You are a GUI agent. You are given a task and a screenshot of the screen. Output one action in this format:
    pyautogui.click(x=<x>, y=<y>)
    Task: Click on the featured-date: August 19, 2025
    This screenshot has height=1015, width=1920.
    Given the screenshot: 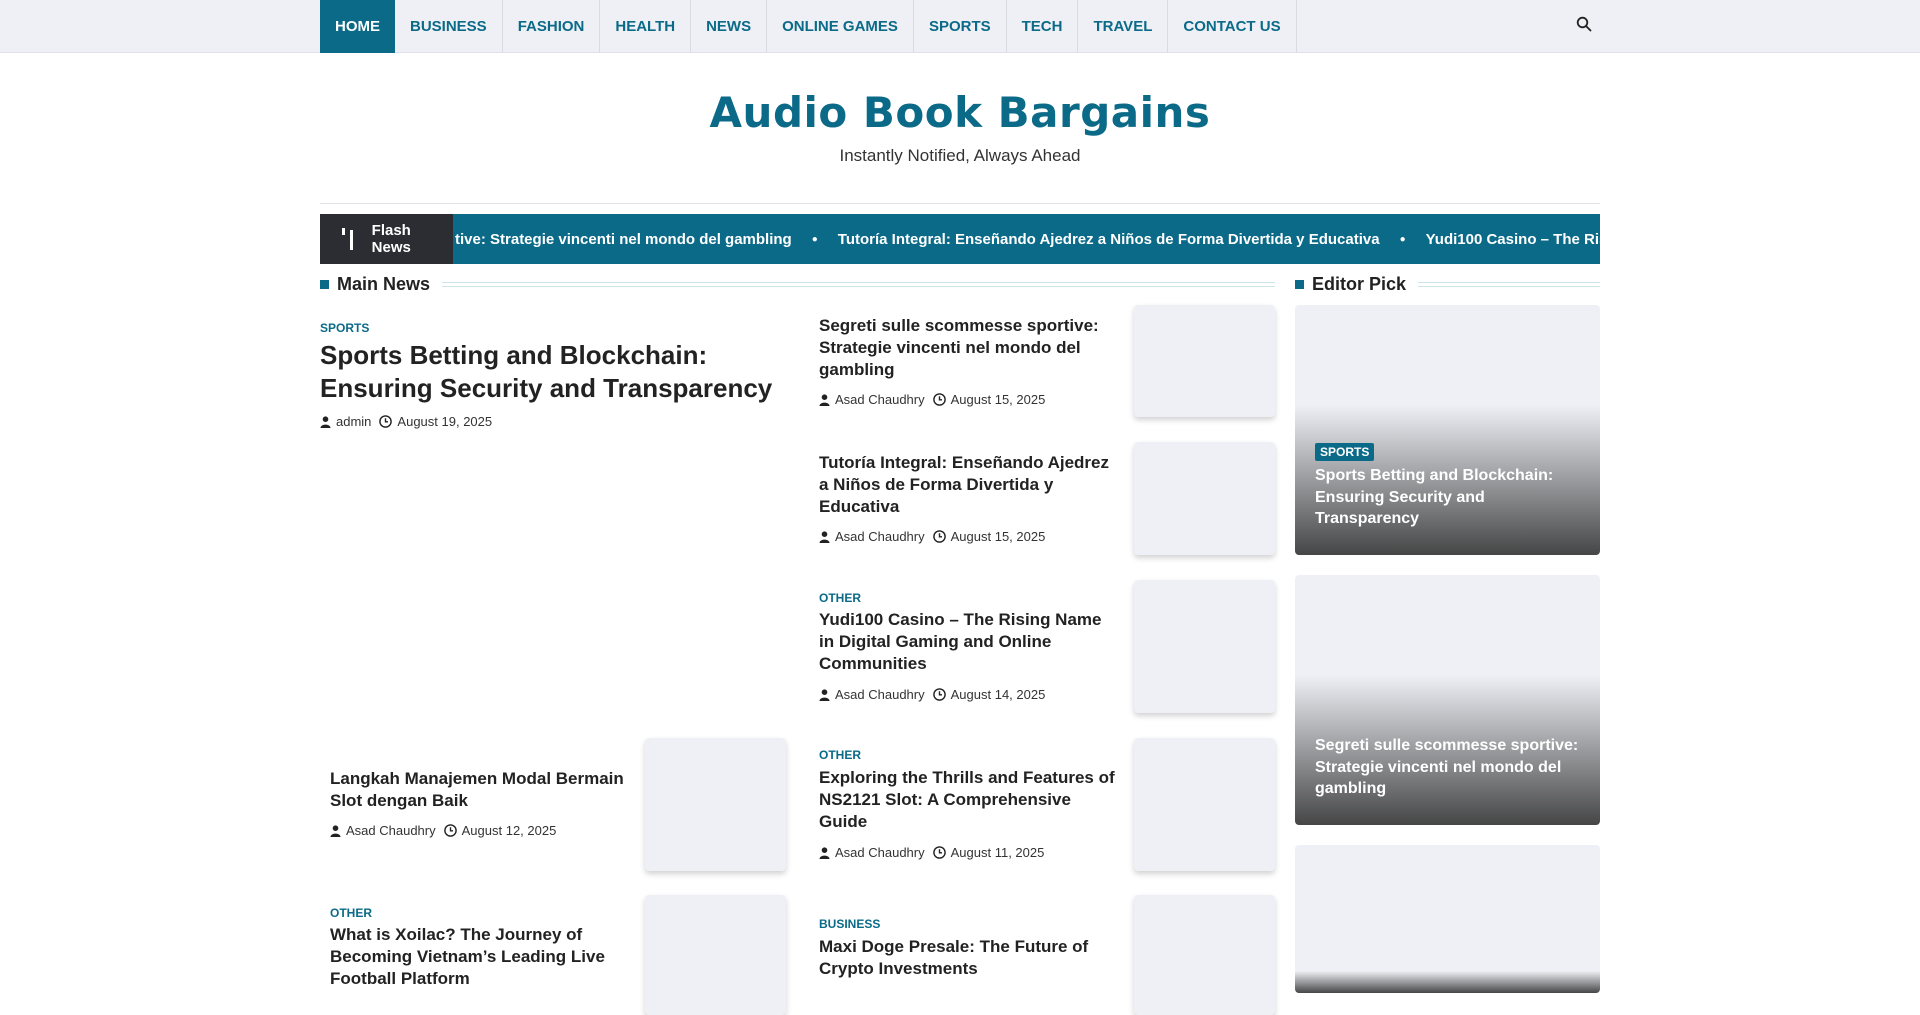 What is the action you would take?
    pyautogui.click(x=444, y=421)
    